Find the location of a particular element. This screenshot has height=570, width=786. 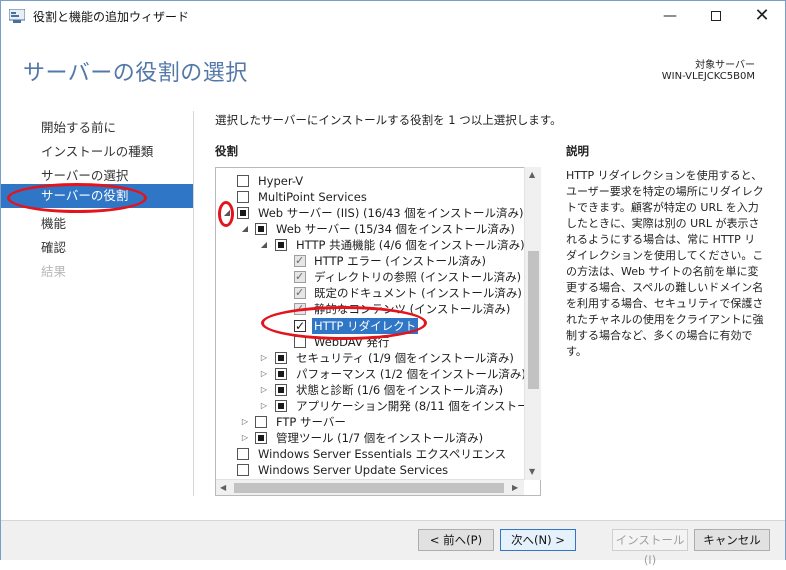

tree-item-label: Web サーバー (15/34 個をインストール済み) is located at coordinates (395, 229).